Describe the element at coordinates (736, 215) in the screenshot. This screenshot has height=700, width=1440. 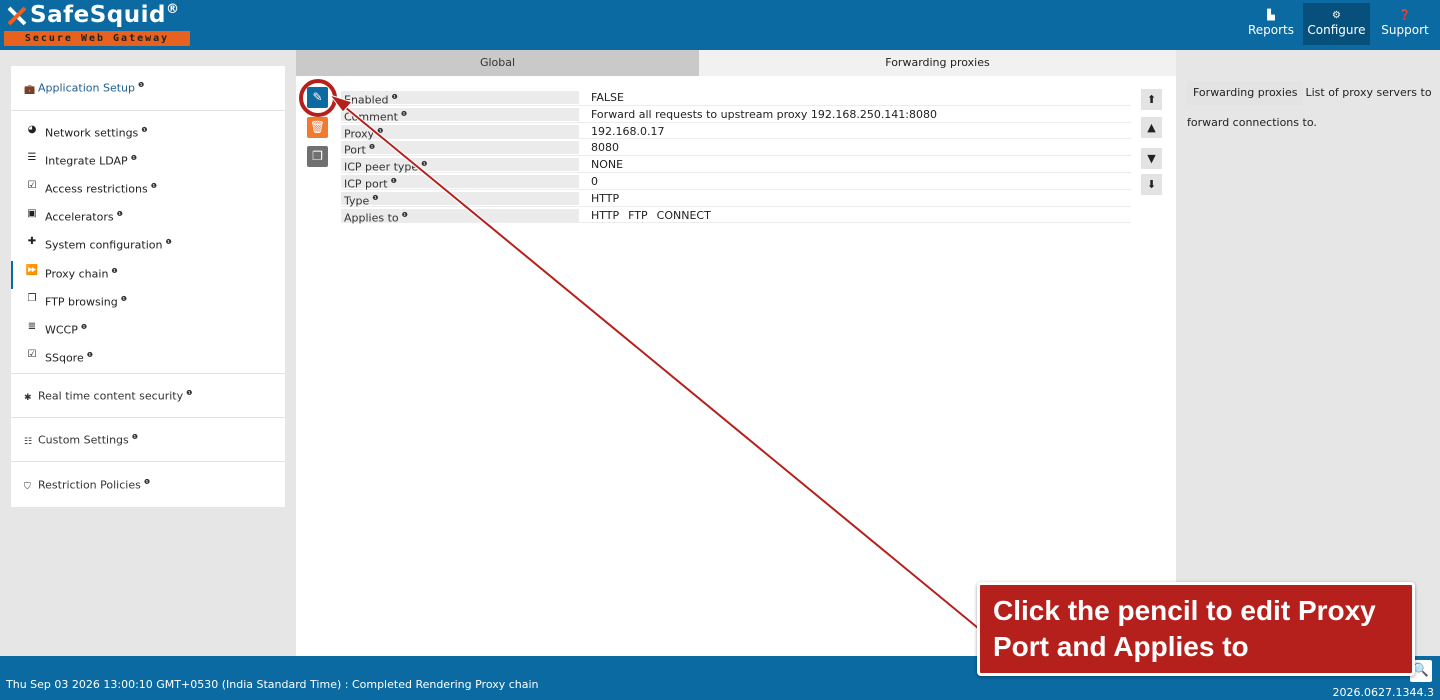
I see `table-row: Applies to ❶ HTTP FTP CONNECT` at that location.